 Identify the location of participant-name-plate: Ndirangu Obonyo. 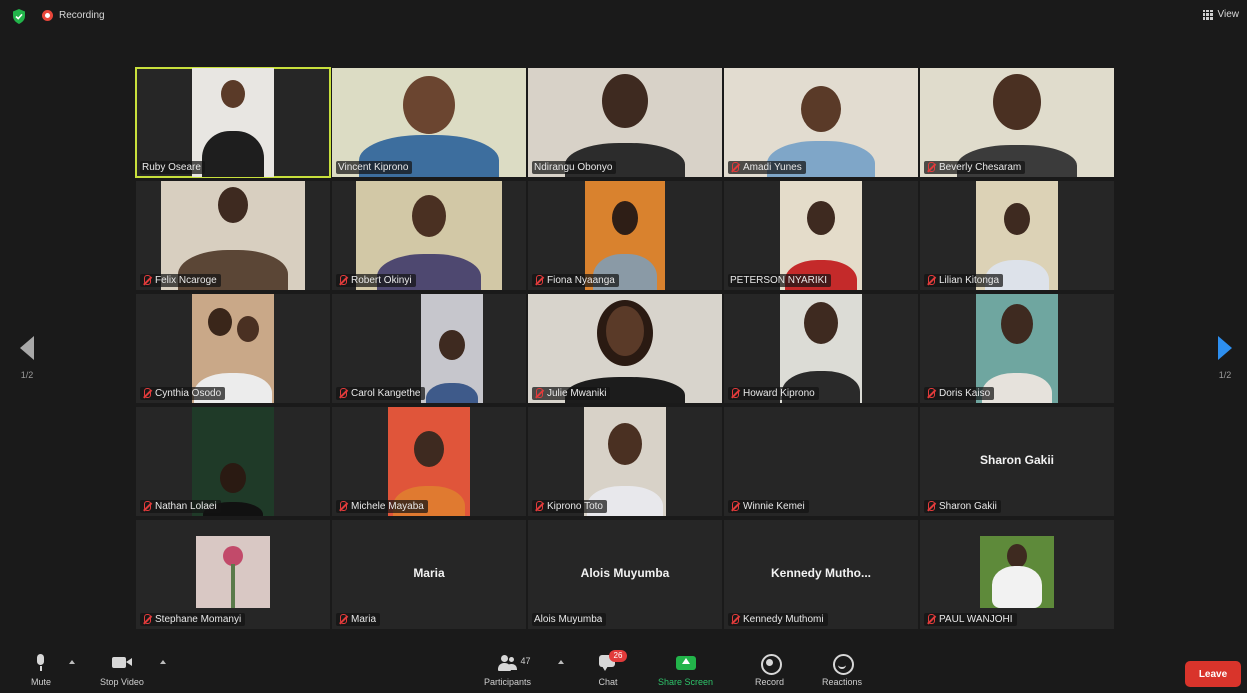
(574, 167).